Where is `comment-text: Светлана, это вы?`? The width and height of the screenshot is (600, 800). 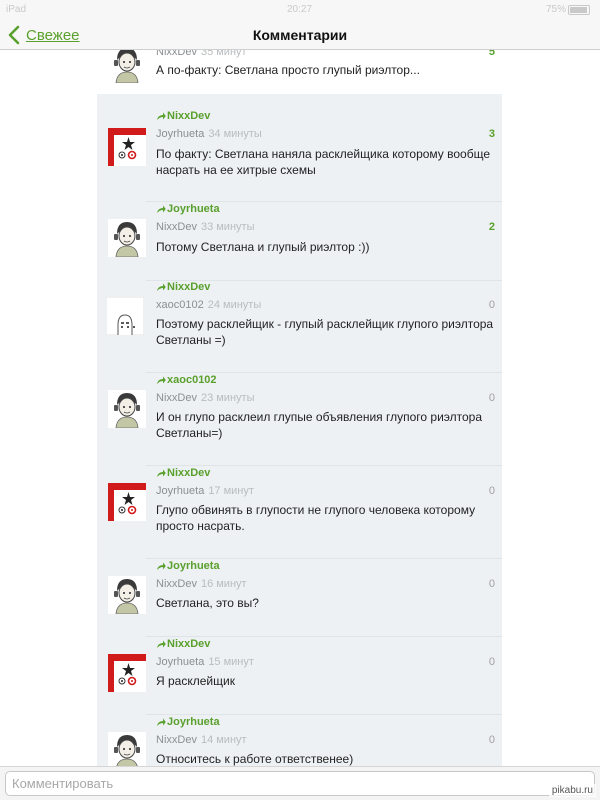
comment-text: Светлана, это вы? is located at coordinates (207, 603).